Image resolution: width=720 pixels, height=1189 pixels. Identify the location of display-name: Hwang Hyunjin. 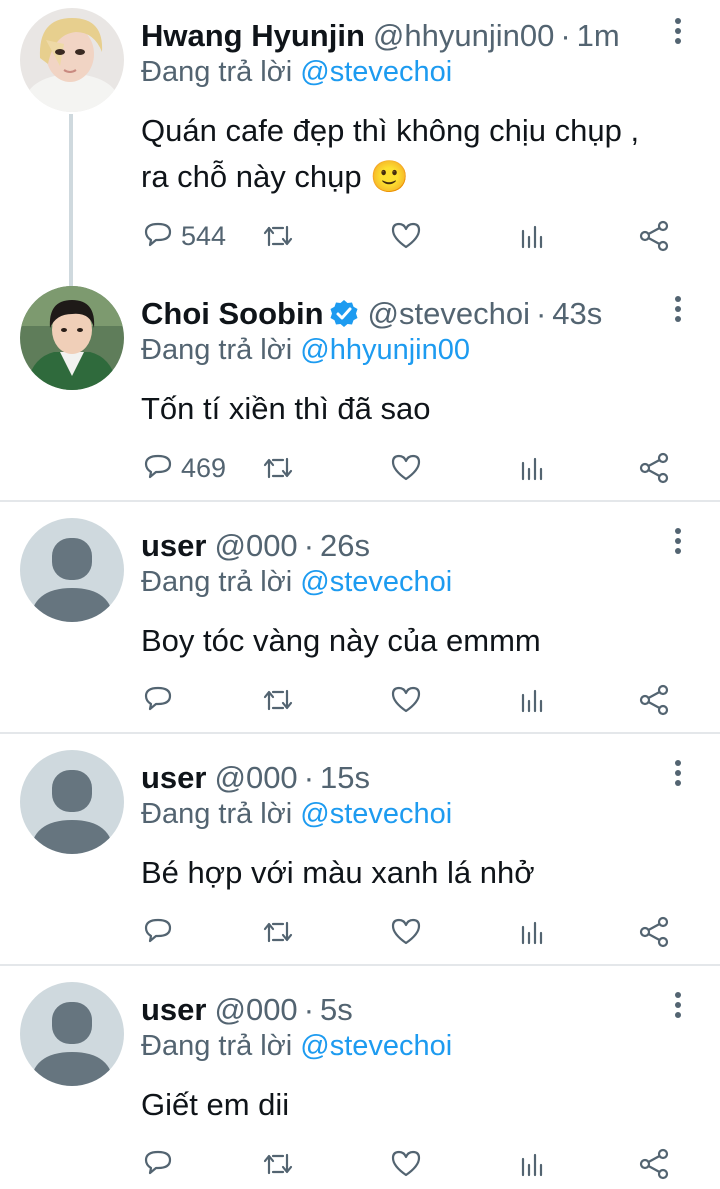
(253, 36).